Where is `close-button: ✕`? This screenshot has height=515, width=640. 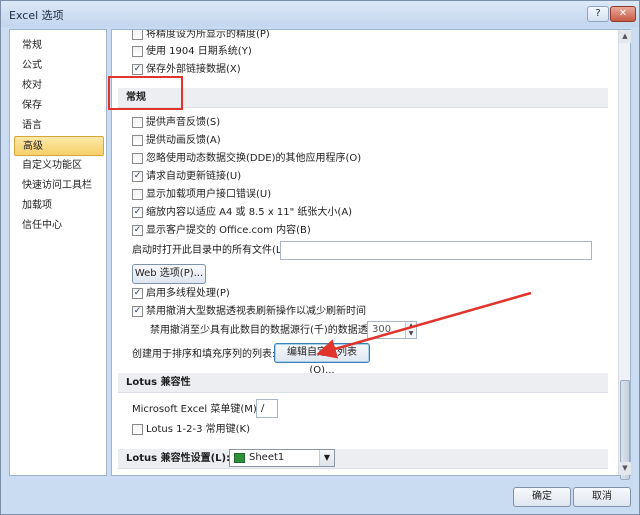
close-button: ✕ is located at coordinates (623, 14).